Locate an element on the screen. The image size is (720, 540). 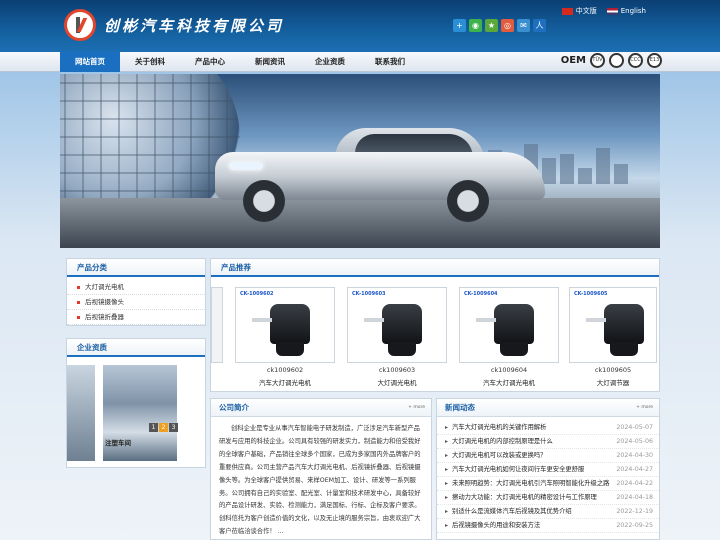
star-icon: ★ is located at coordinates (491, 25).